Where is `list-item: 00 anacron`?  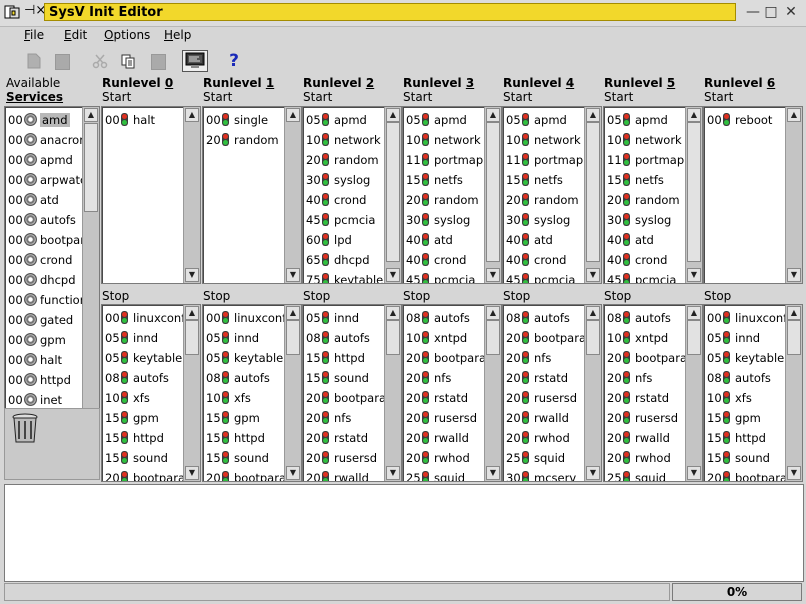
list-item: 00 anacron is located at coordinates (44, 140).